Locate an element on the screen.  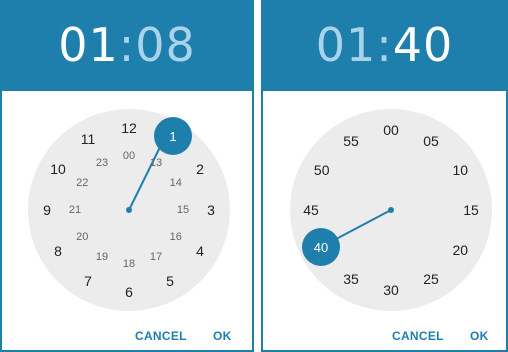
minute-number-05: 05 is located at coordinates (431, 141).